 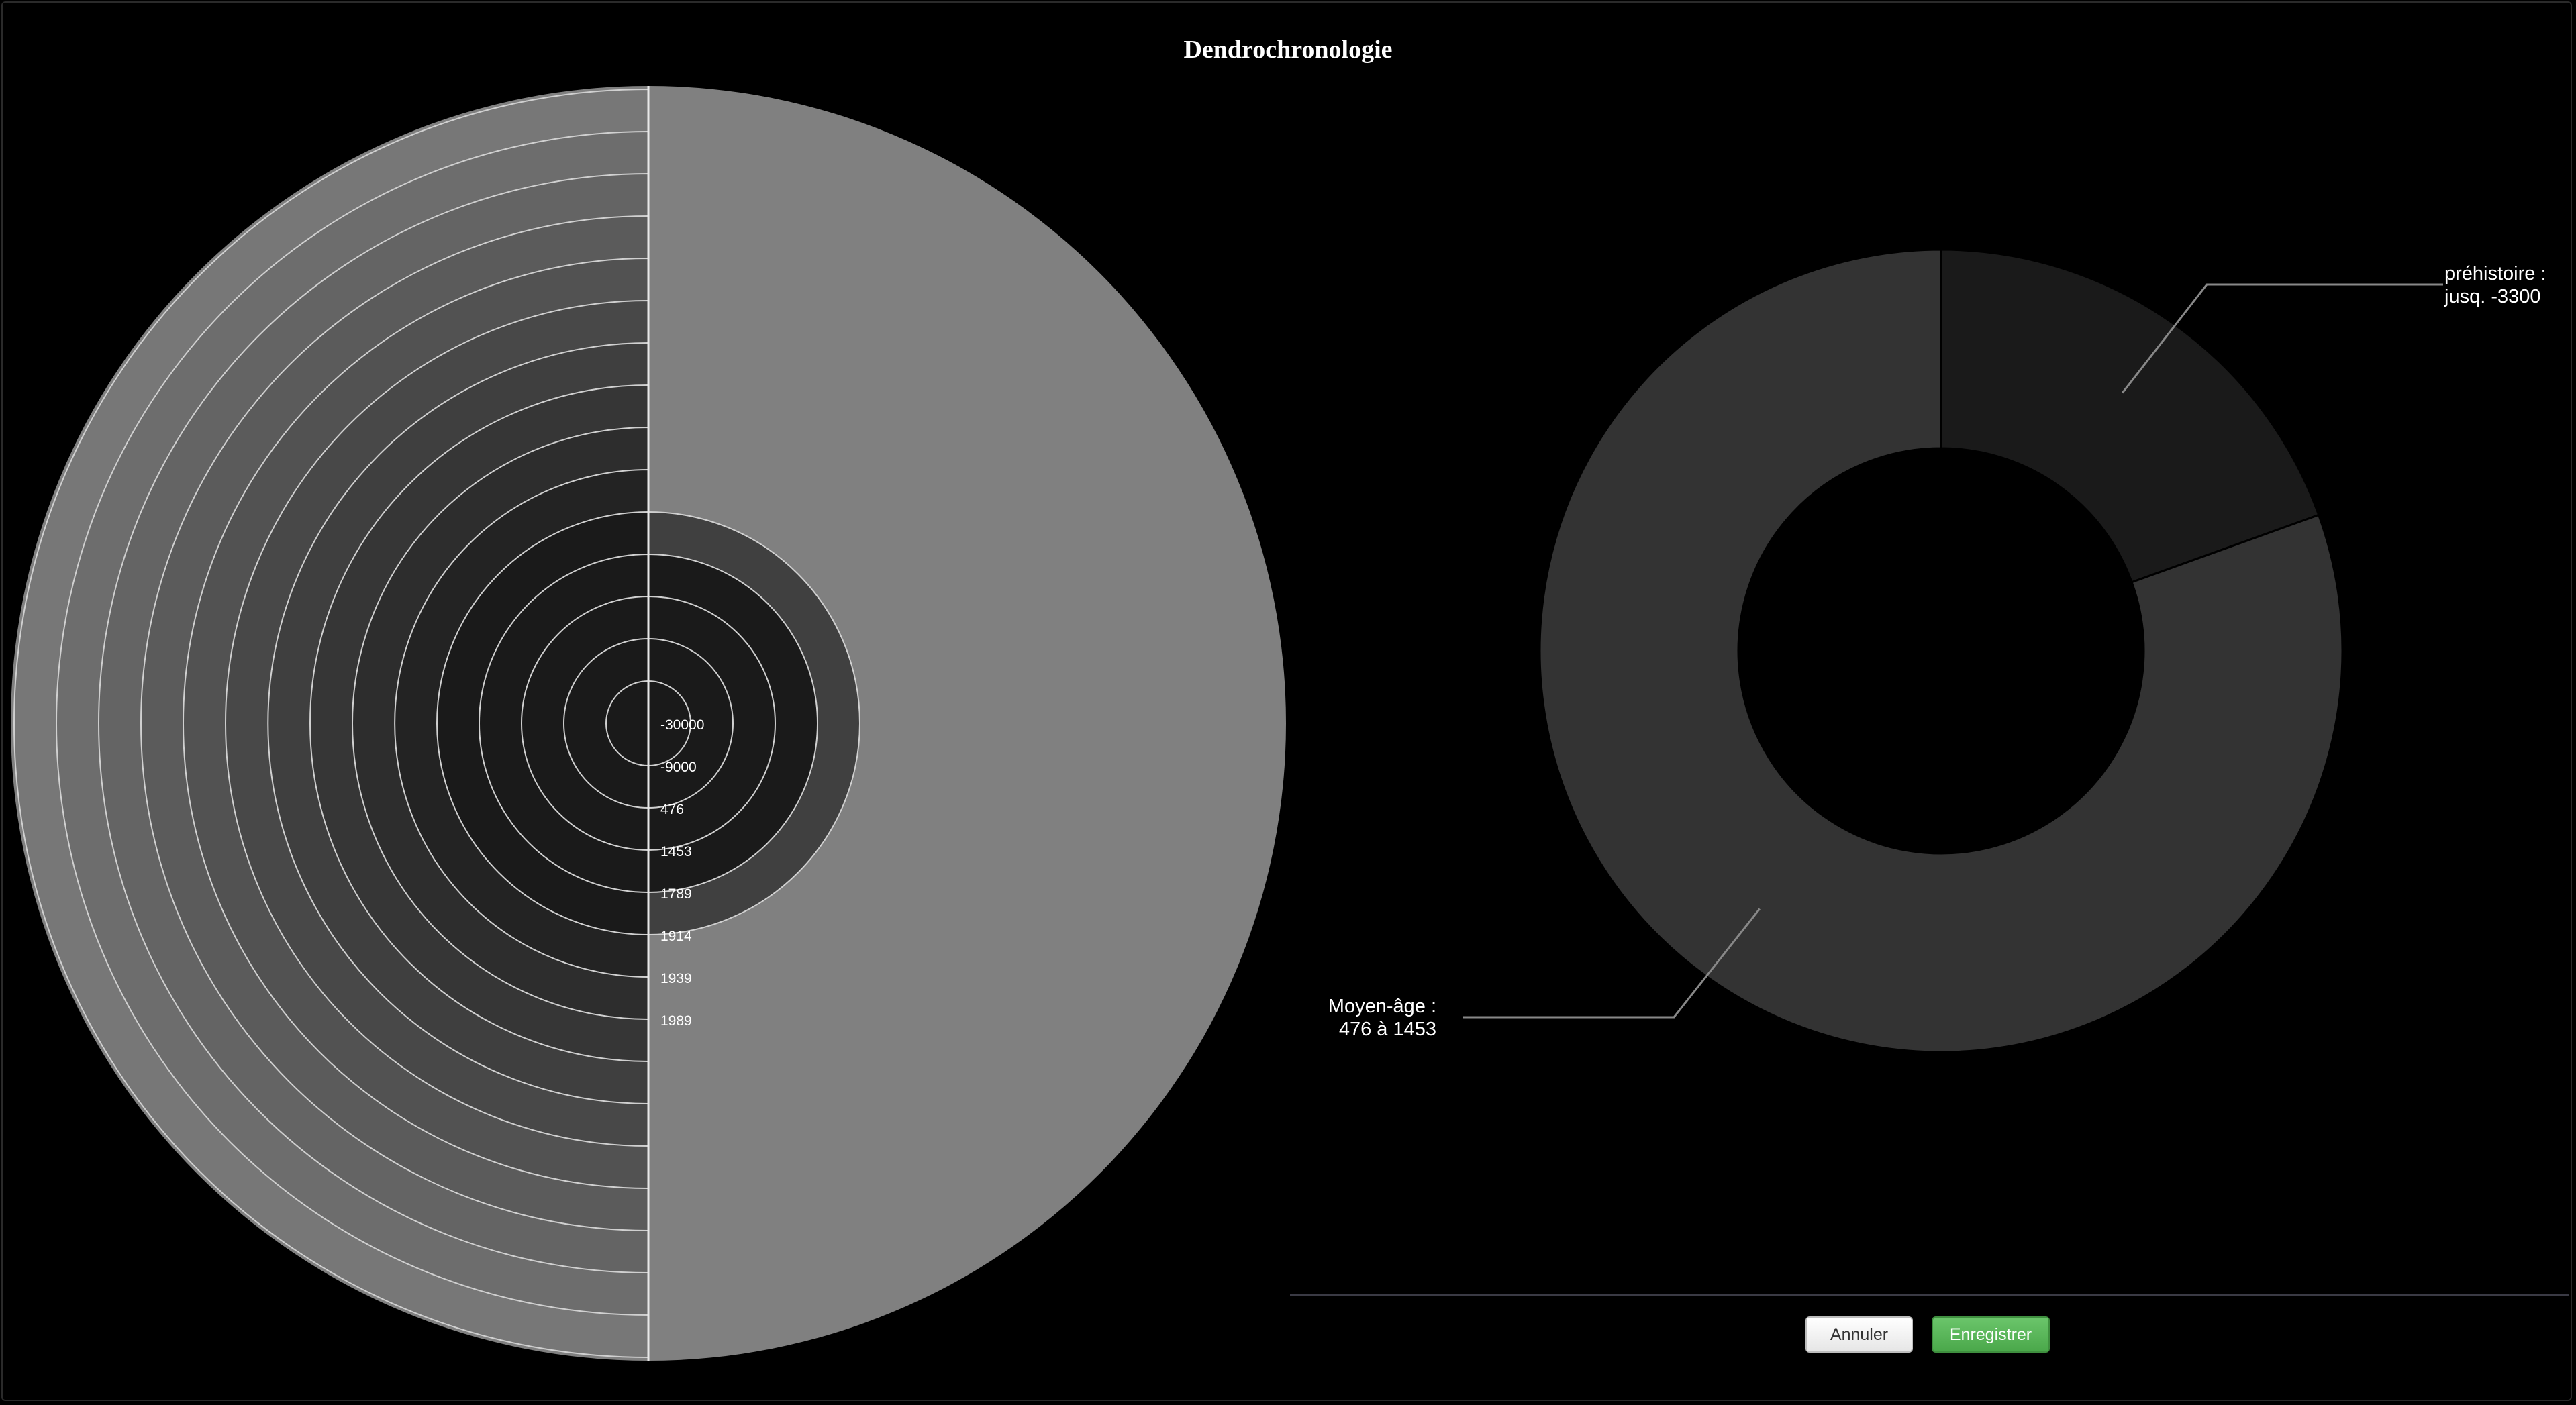 I want to click on cancel-button: Annuler, so click(x=1859, y=1334).